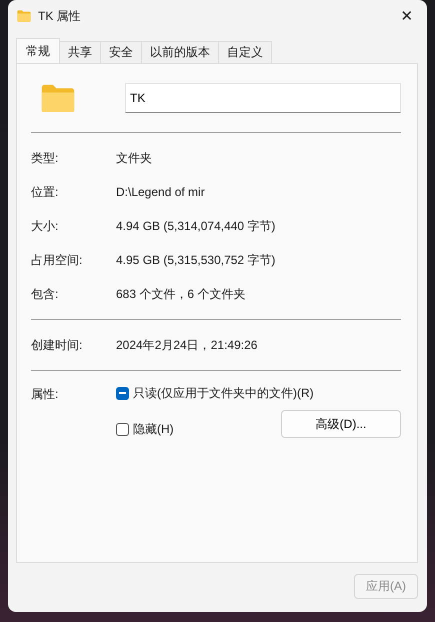  Describe the element at coordinates (134, 158) in the screenshot. I see `field-value: 文件夹` at that location.